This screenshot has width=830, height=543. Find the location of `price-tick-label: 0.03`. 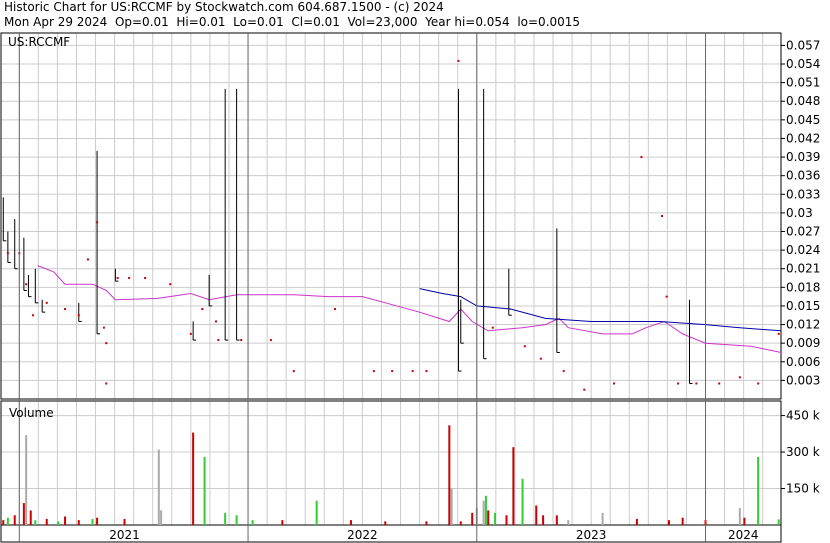

price-tick-label: 0.03 is located at coordinates (799, 213).